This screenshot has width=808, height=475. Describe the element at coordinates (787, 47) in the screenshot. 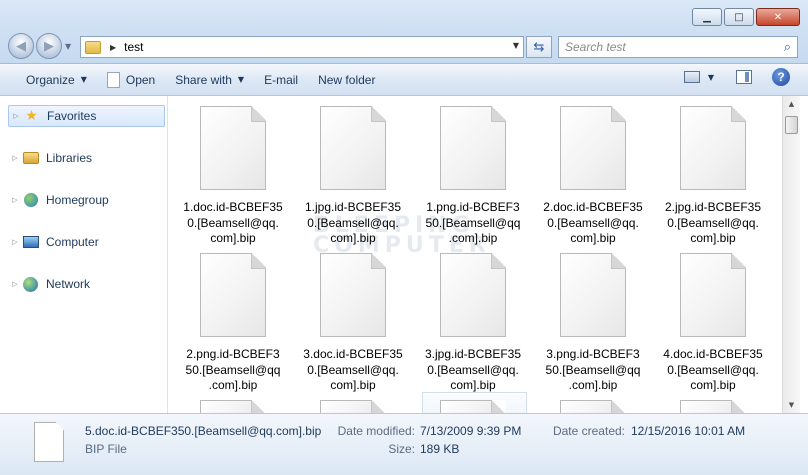

I see `search-icon: ⌕` at that location.